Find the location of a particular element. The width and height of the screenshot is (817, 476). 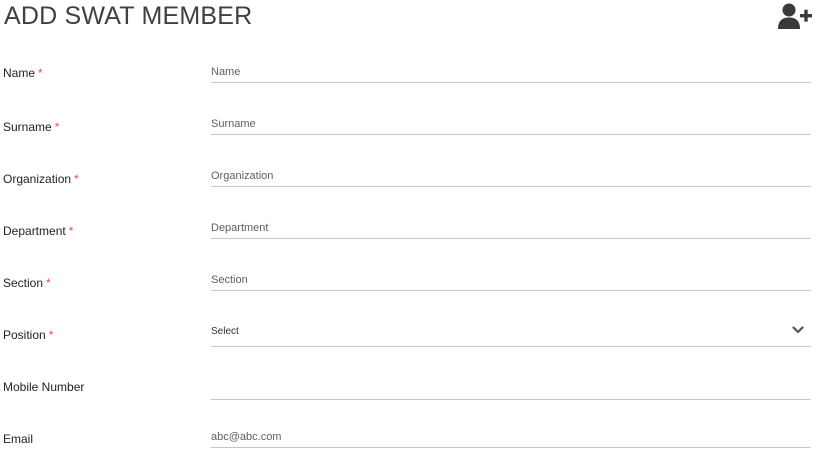

organization-label-text: Organization is located at coordinates (37, 179).